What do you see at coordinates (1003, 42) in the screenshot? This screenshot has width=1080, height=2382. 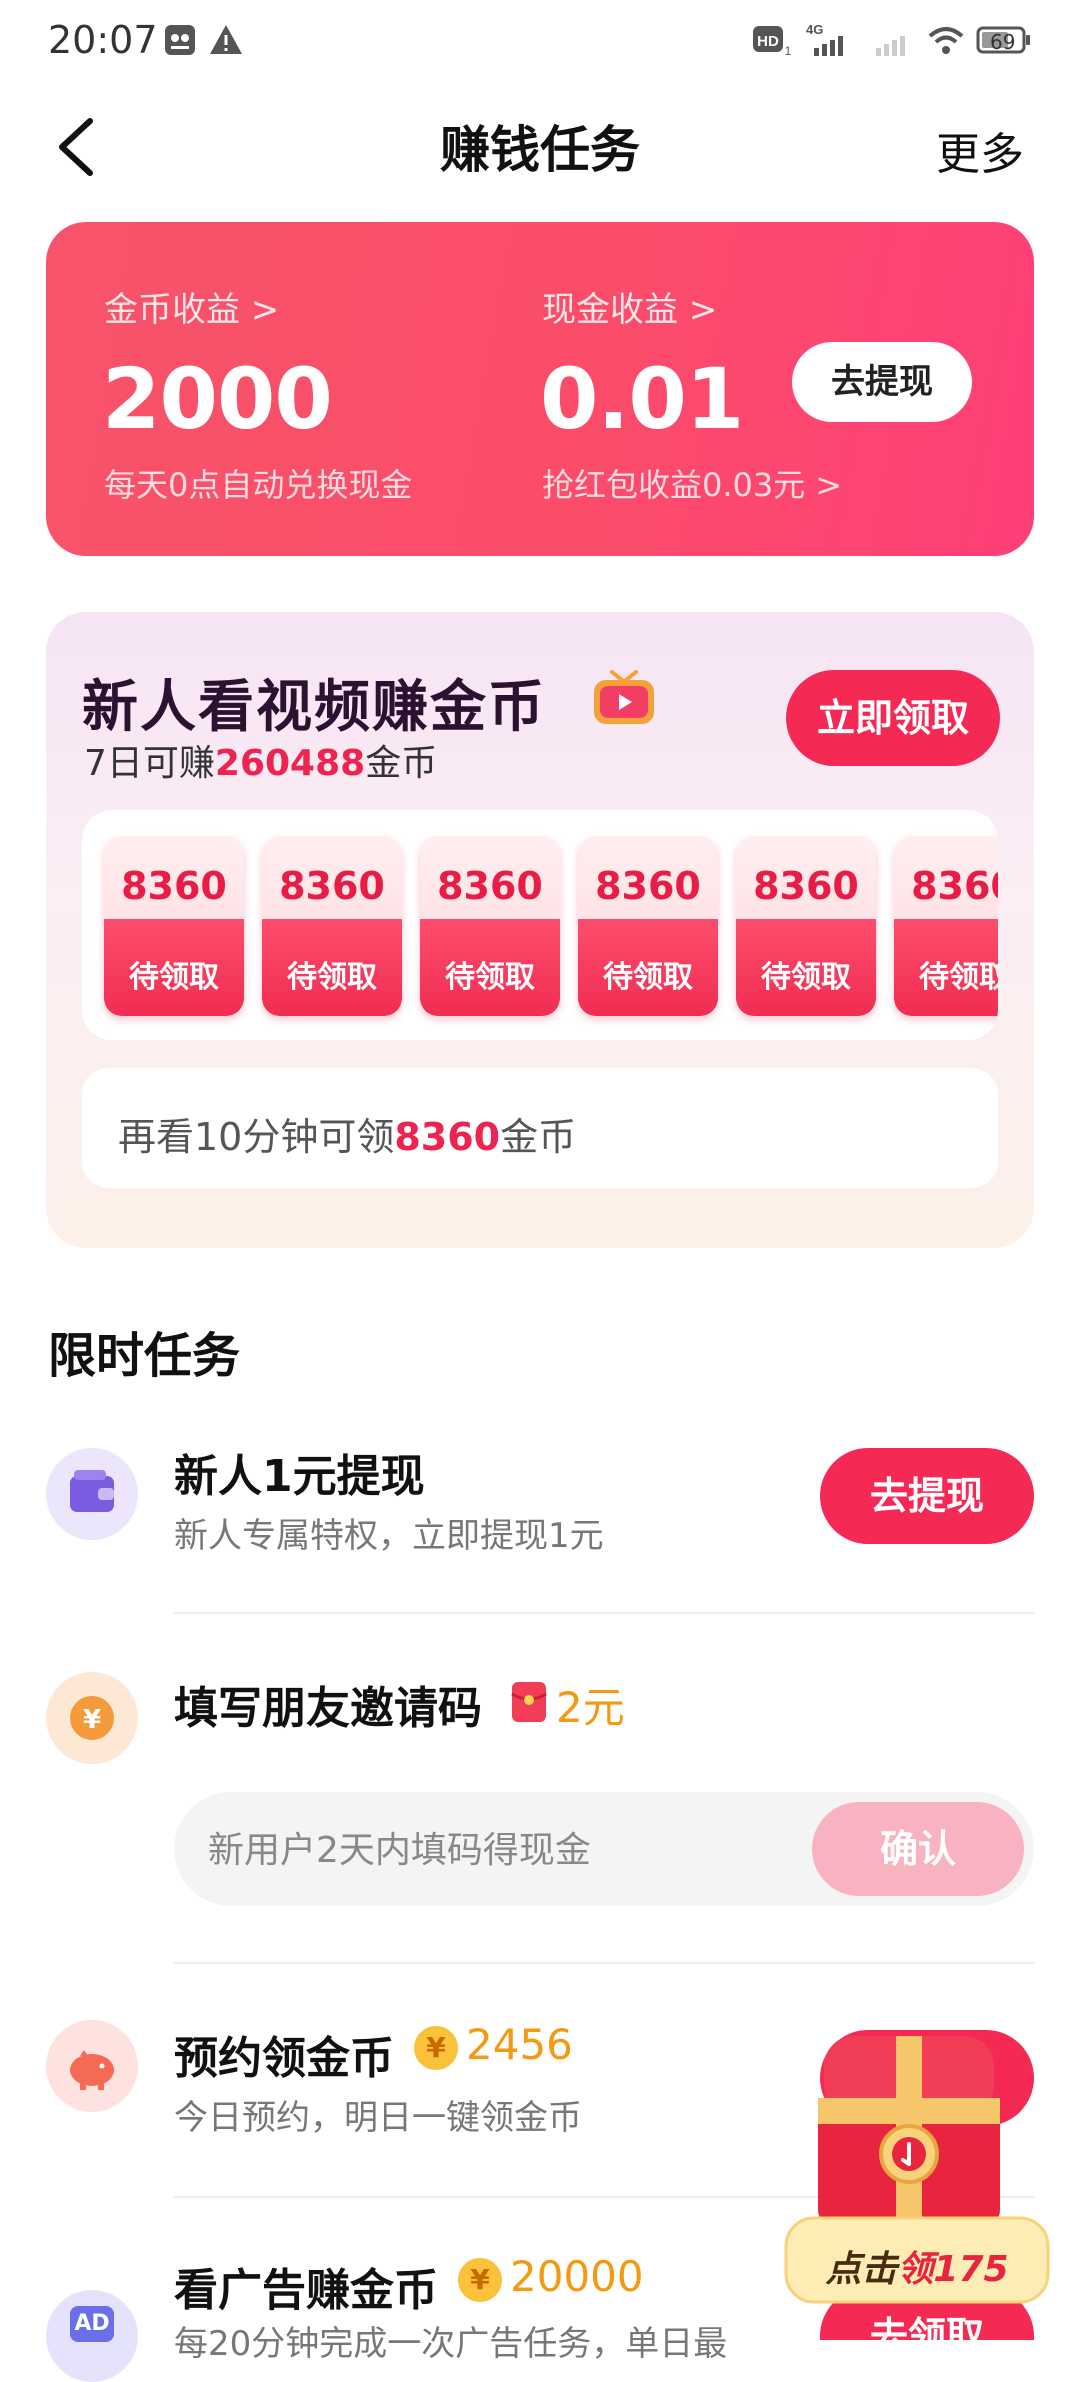 I see `battery-level: 69` at bounding box center [1003, 42].